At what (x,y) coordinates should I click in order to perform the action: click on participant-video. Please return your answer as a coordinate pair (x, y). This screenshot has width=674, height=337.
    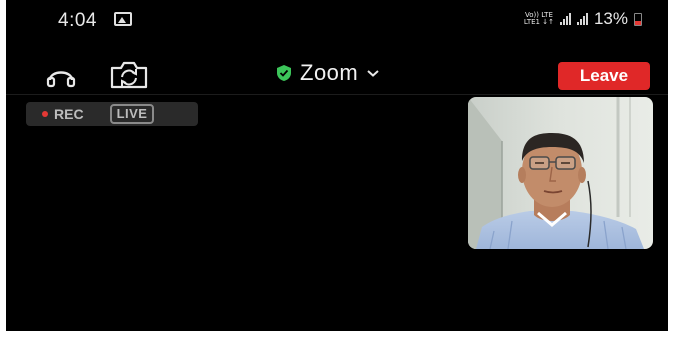
    Looking at the image, I should click on (560, 173).